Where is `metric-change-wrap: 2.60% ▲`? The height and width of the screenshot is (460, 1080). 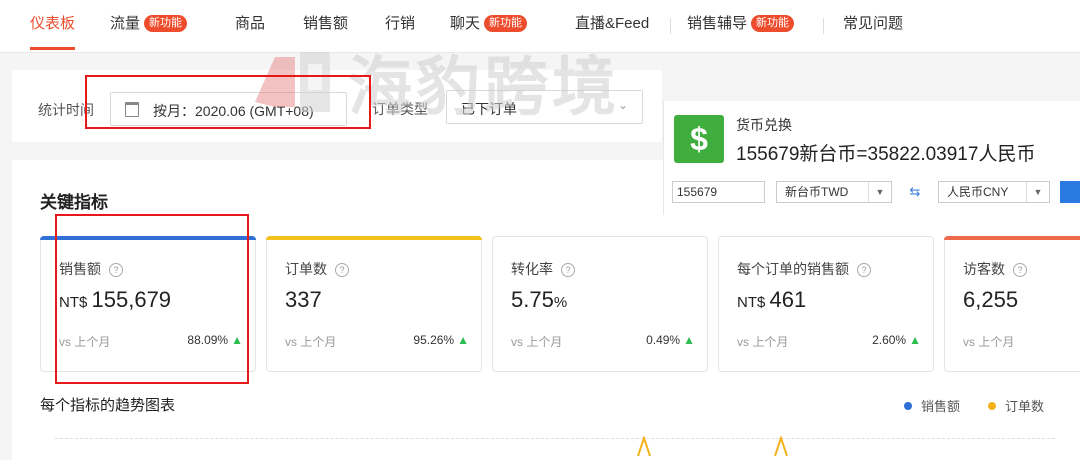
metric-change-wrap: 2.60% ▲ is located at coordinates (896, 340).